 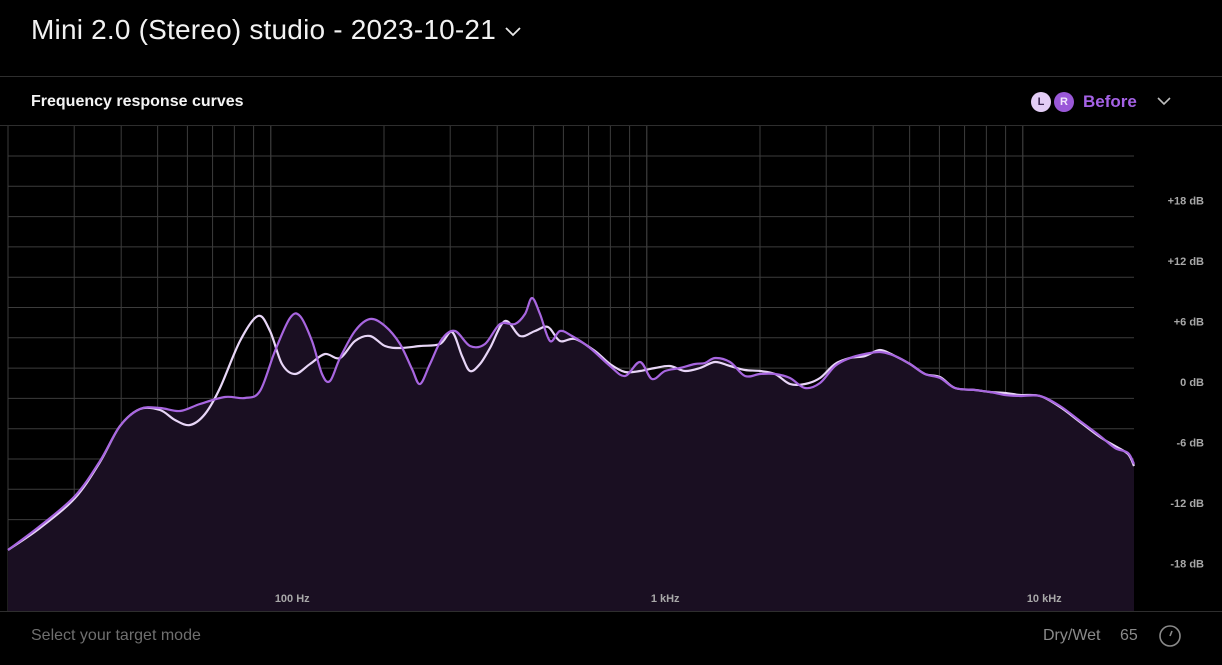 I want to click on left-channel-badge: L, so click(x=1041, y=102).